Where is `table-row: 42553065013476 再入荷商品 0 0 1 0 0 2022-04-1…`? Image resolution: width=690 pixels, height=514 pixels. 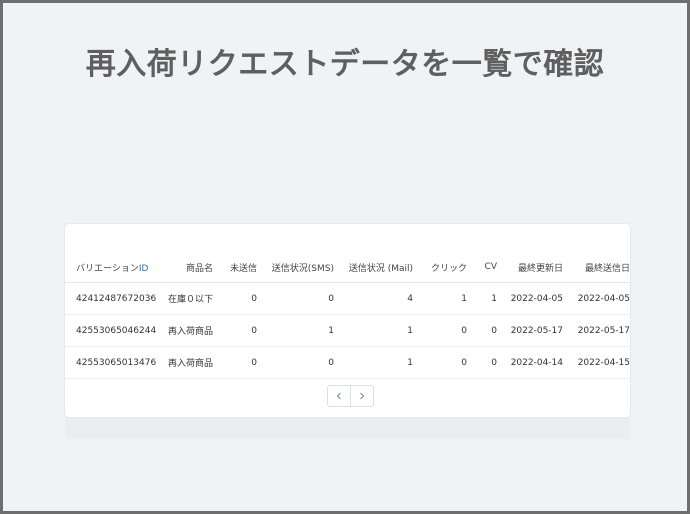
table-row: 42553065013476 再入荷商品 0 0 1 0 0 2022-04-1… is located at coordinates (347, 362).